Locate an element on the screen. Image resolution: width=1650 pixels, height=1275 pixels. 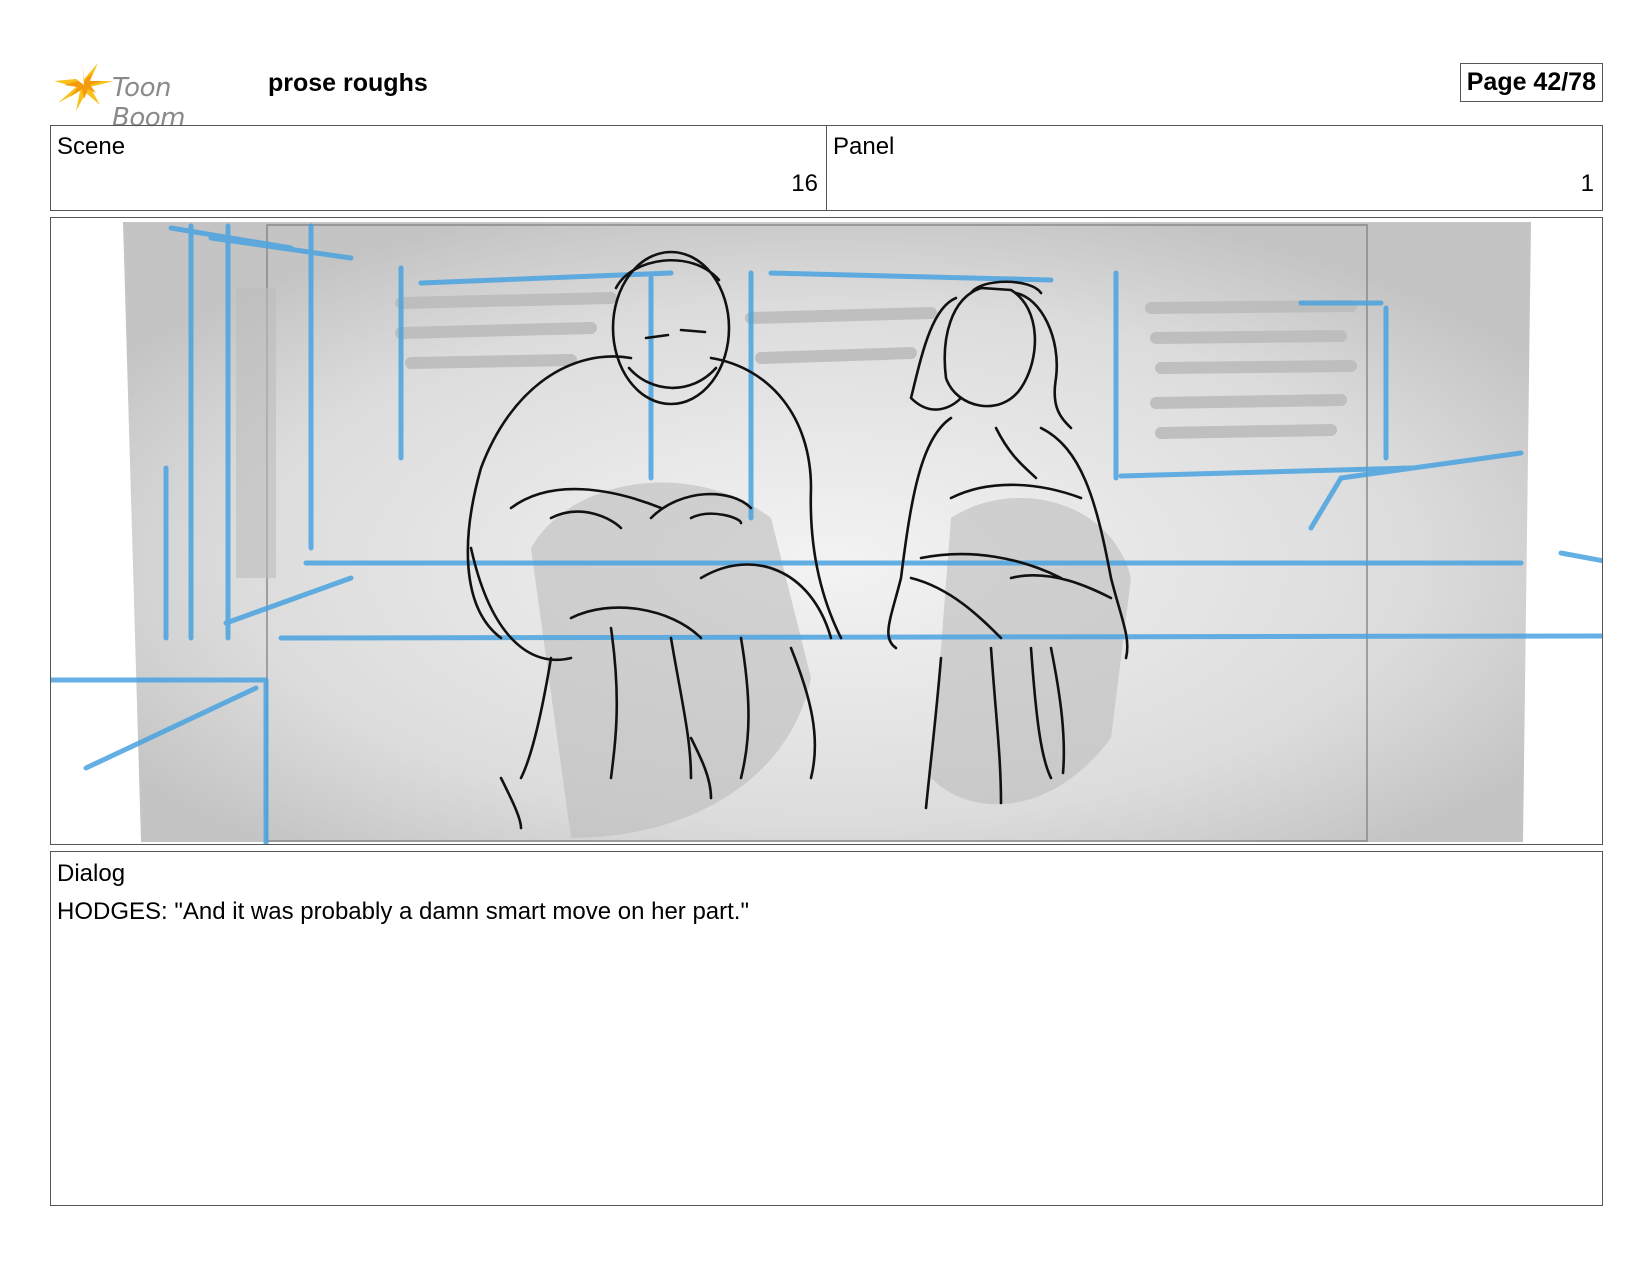
logo-text: Toon Boom is located at coordinates (148, 103).